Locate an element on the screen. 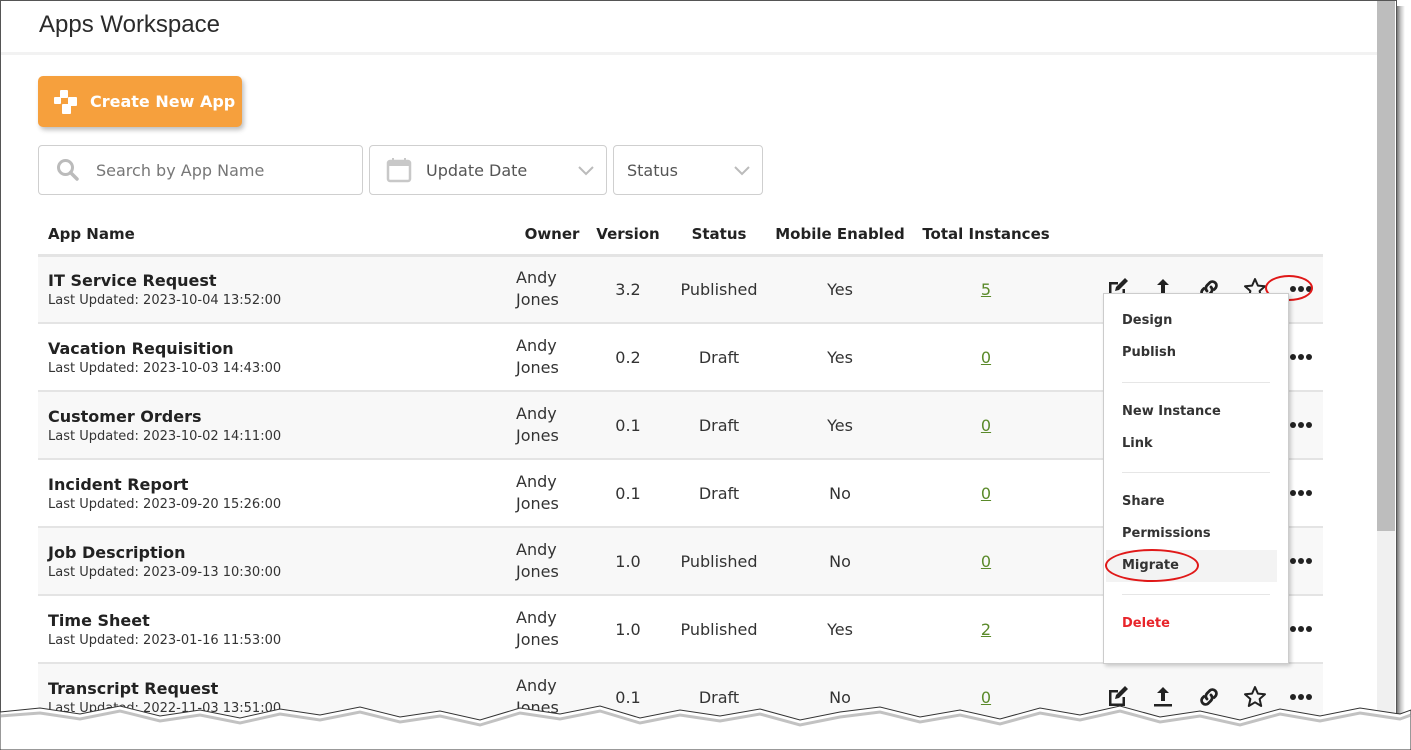  torn-edge-decoration is located at coordinates (705, 727).